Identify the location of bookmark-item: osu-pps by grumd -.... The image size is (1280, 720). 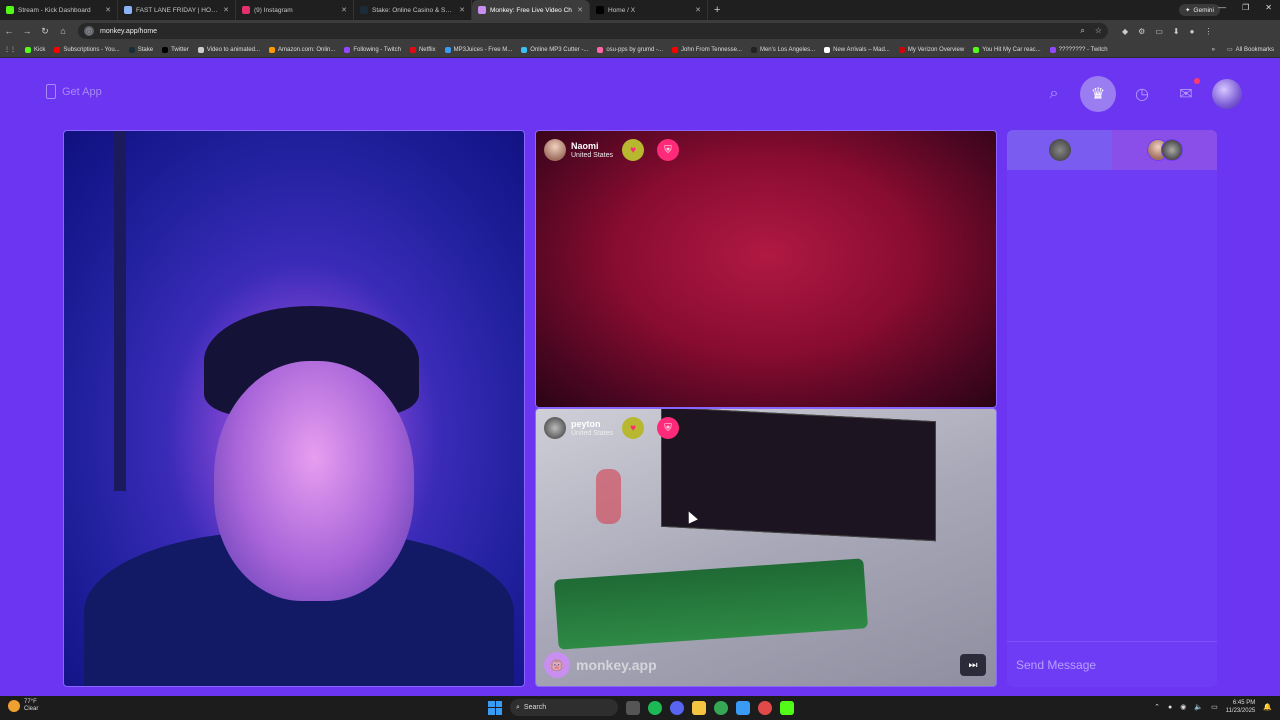
(630, 49).